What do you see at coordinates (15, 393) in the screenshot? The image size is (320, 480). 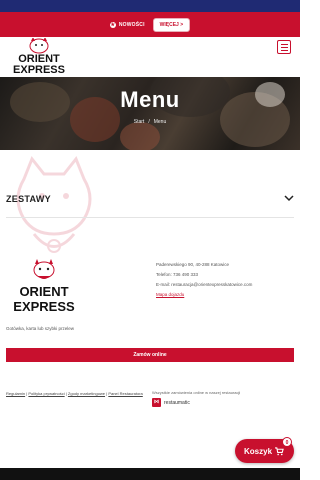 I see `terms-link: Regulamin` at bounding box center [15, 393].